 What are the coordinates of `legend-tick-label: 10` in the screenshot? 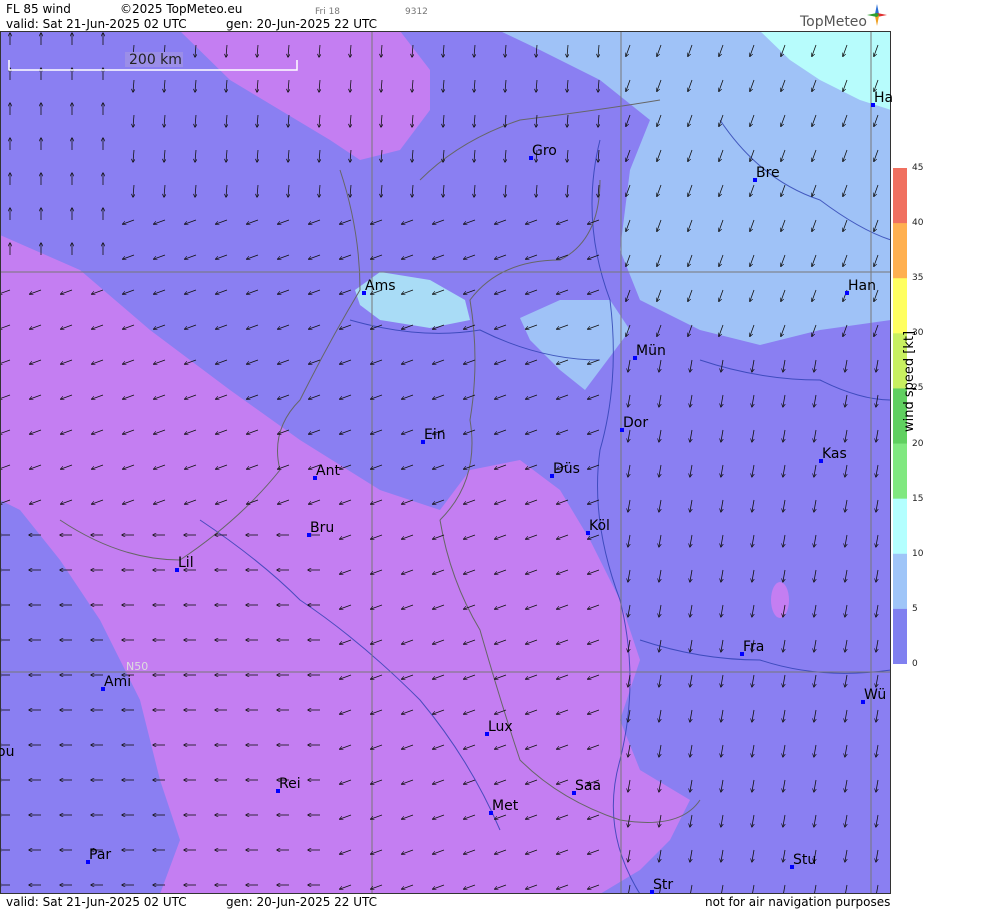 It's located at (918, 553).